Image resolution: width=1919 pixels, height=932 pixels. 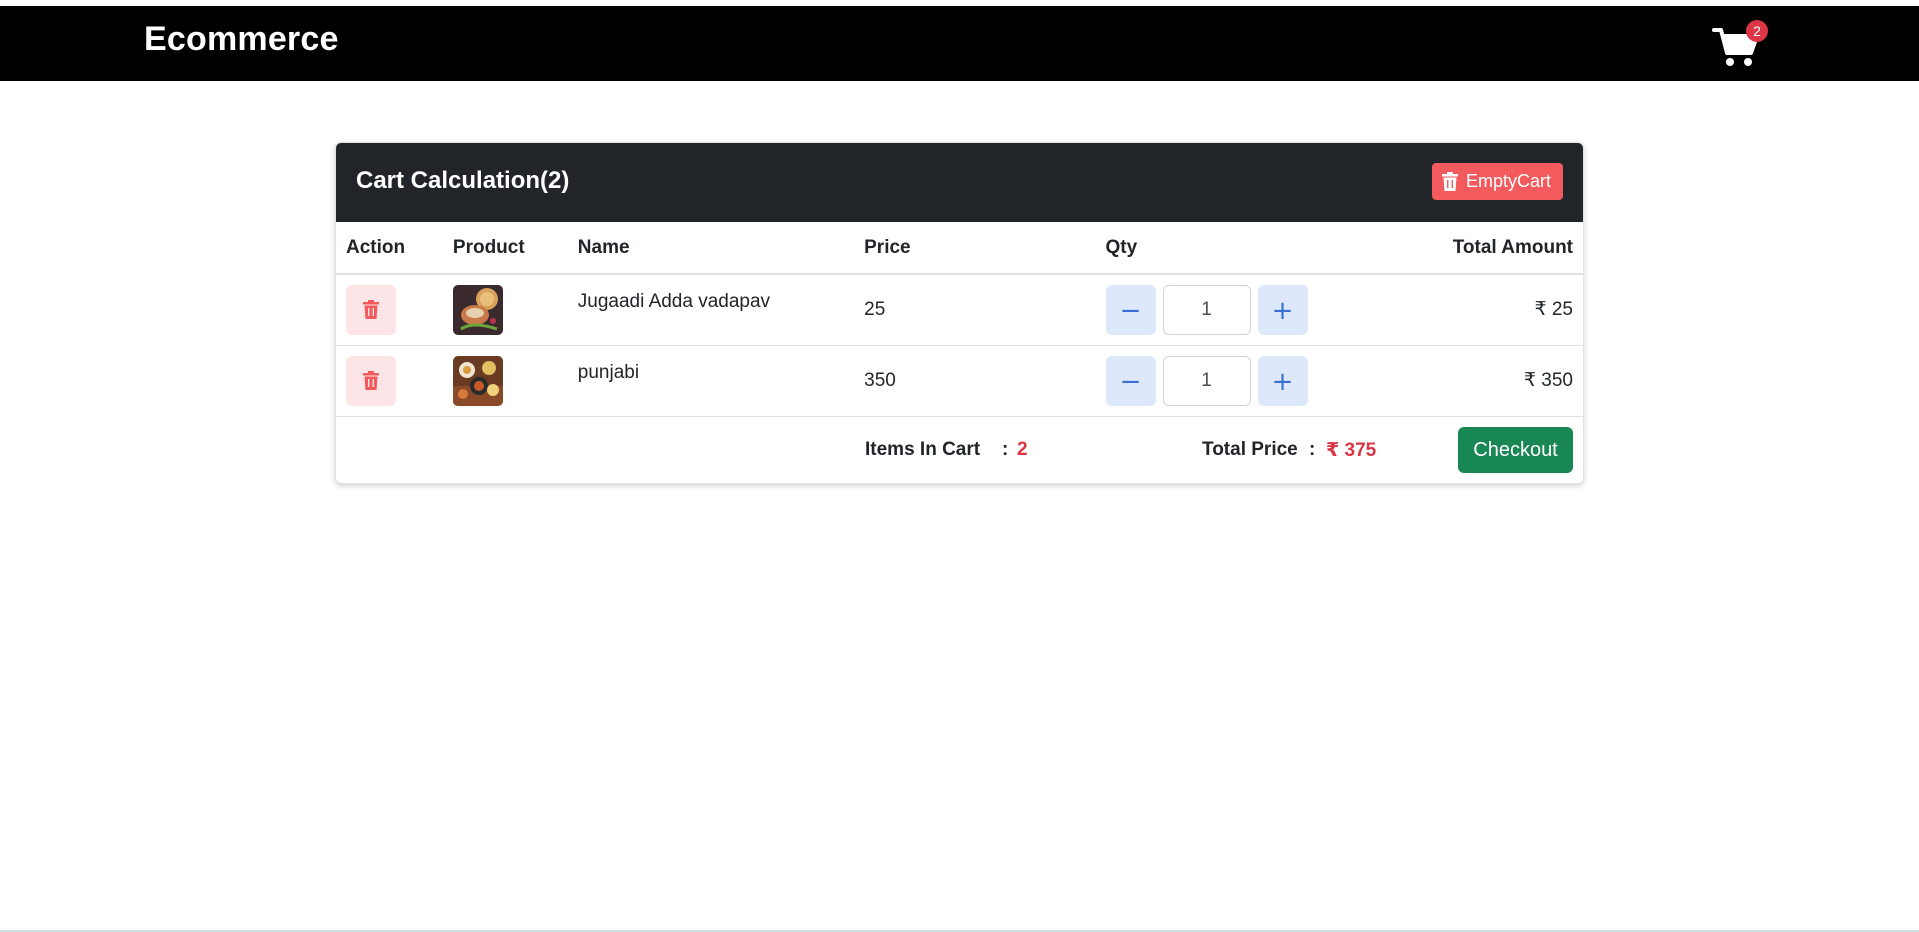 I want to click on table-row: punjabi 350 − + ₹ 350, so click(x=959, y=381).